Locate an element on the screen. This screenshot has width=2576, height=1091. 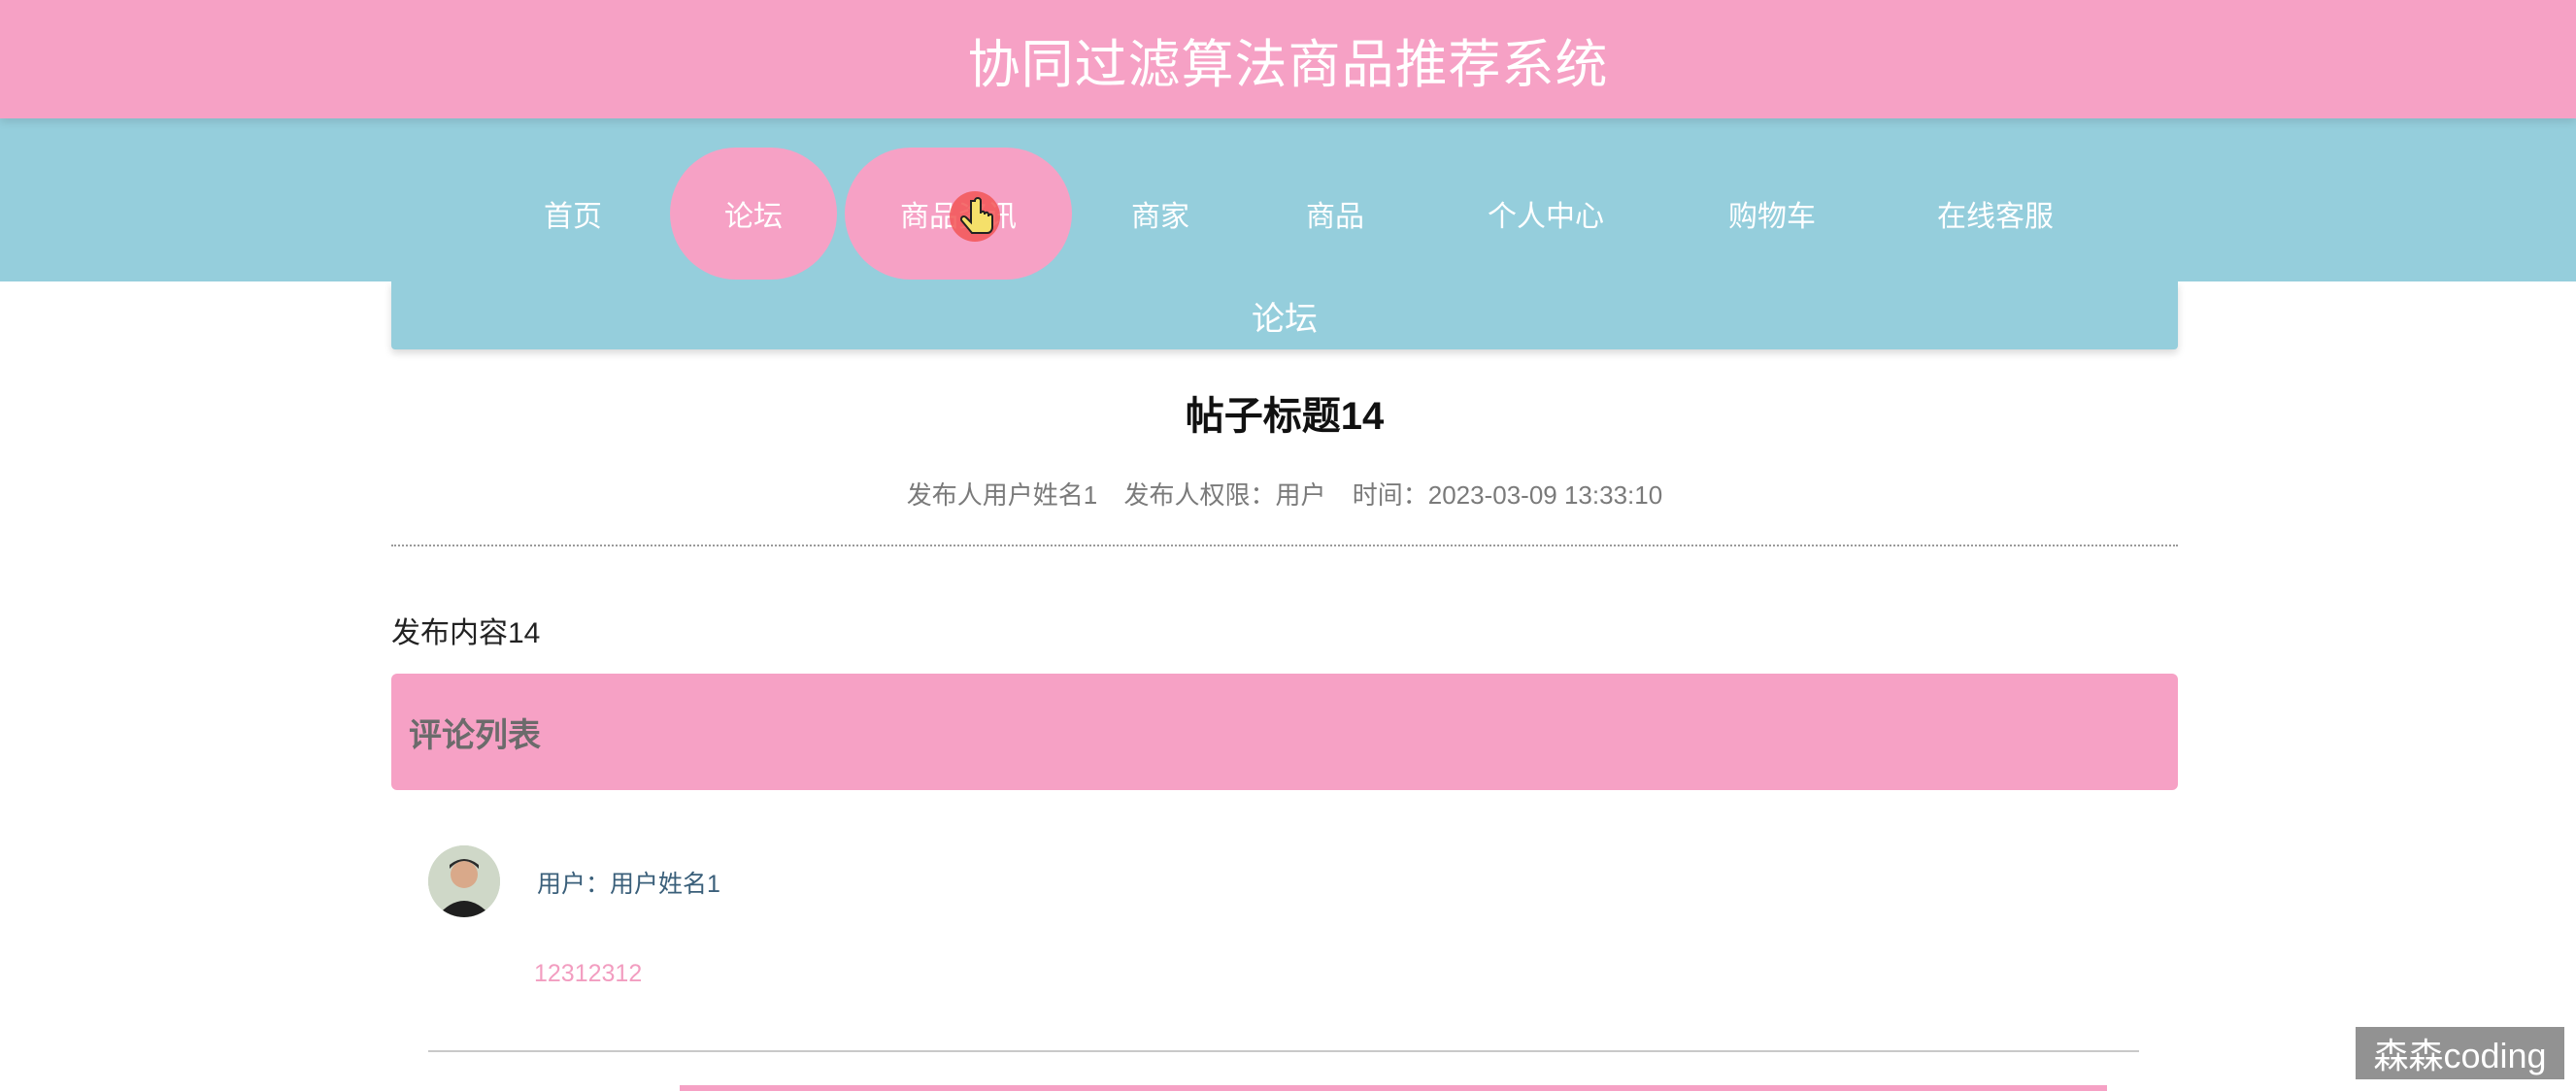
post-title: 帖子标题14 is located at coordinates (1285, 416).